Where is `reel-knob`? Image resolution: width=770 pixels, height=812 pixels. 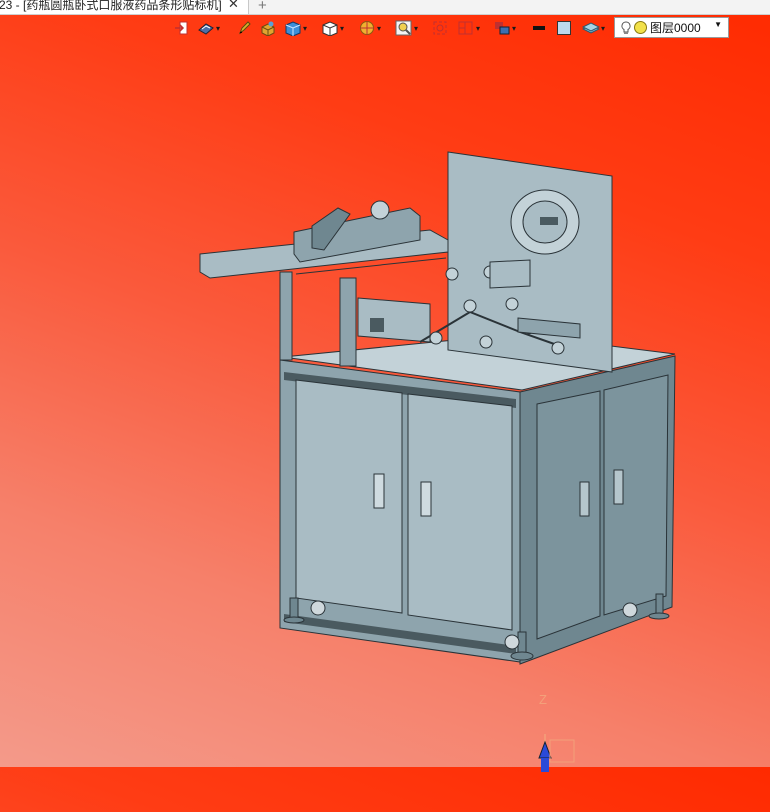
reel-knob is located at coordinates (549, 221).